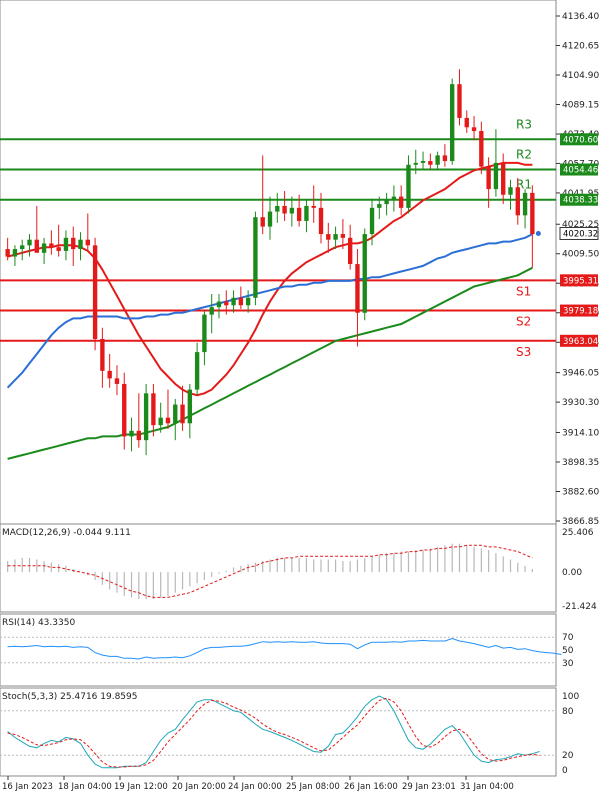 This screenshot has width=600, height=792. I want to click on price-tick-label: 3898.35, so click(580, 463).